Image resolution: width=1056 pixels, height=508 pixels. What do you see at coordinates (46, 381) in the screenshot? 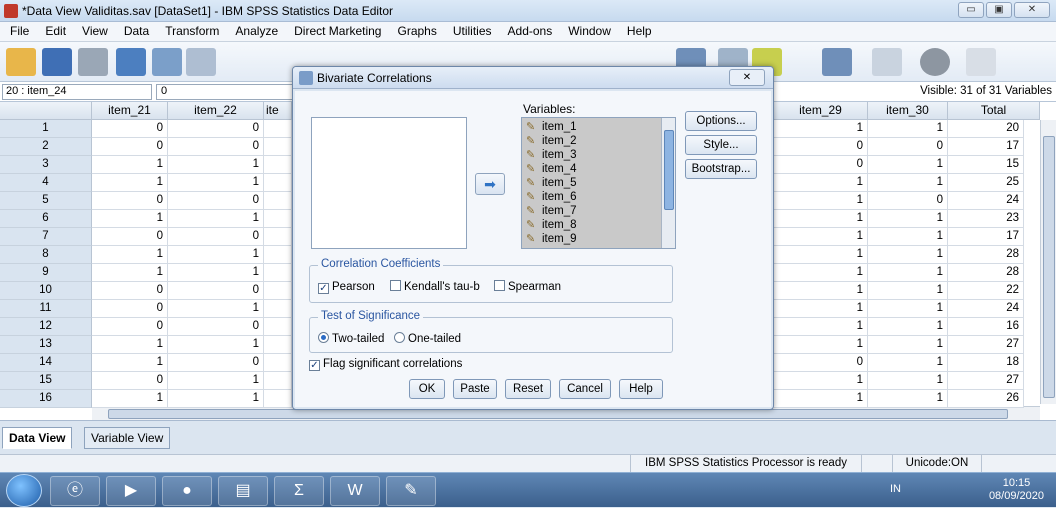
I see `row-header: 15` at bounding box center [46, 381].